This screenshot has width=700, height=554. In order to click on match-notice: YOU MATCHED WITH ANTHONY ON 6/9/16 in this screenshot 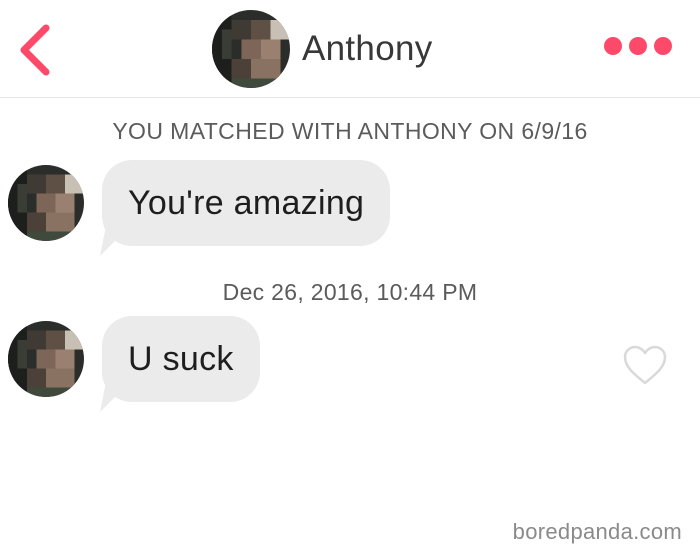, I will do `click(350, 131)`.